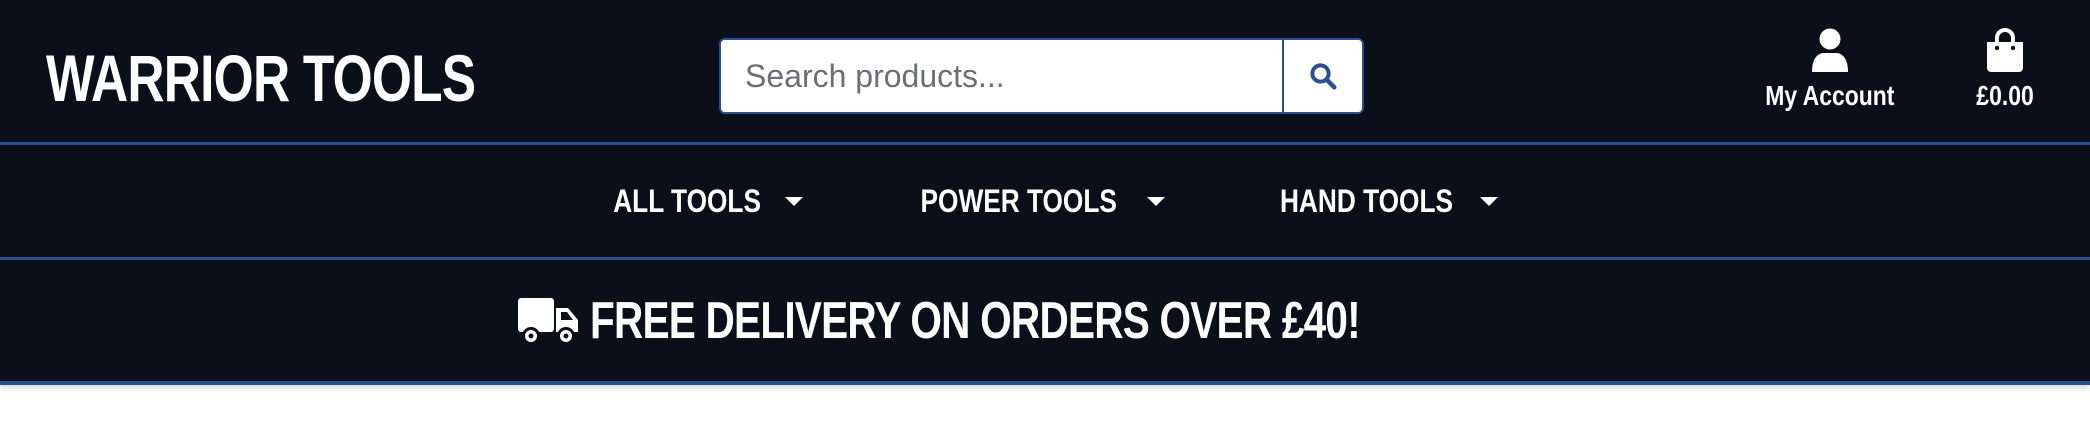 This screenshot has width=2090, height=438. I want to click on nav-item-power-tools: POWER TOOLS, so click(1032, 201).